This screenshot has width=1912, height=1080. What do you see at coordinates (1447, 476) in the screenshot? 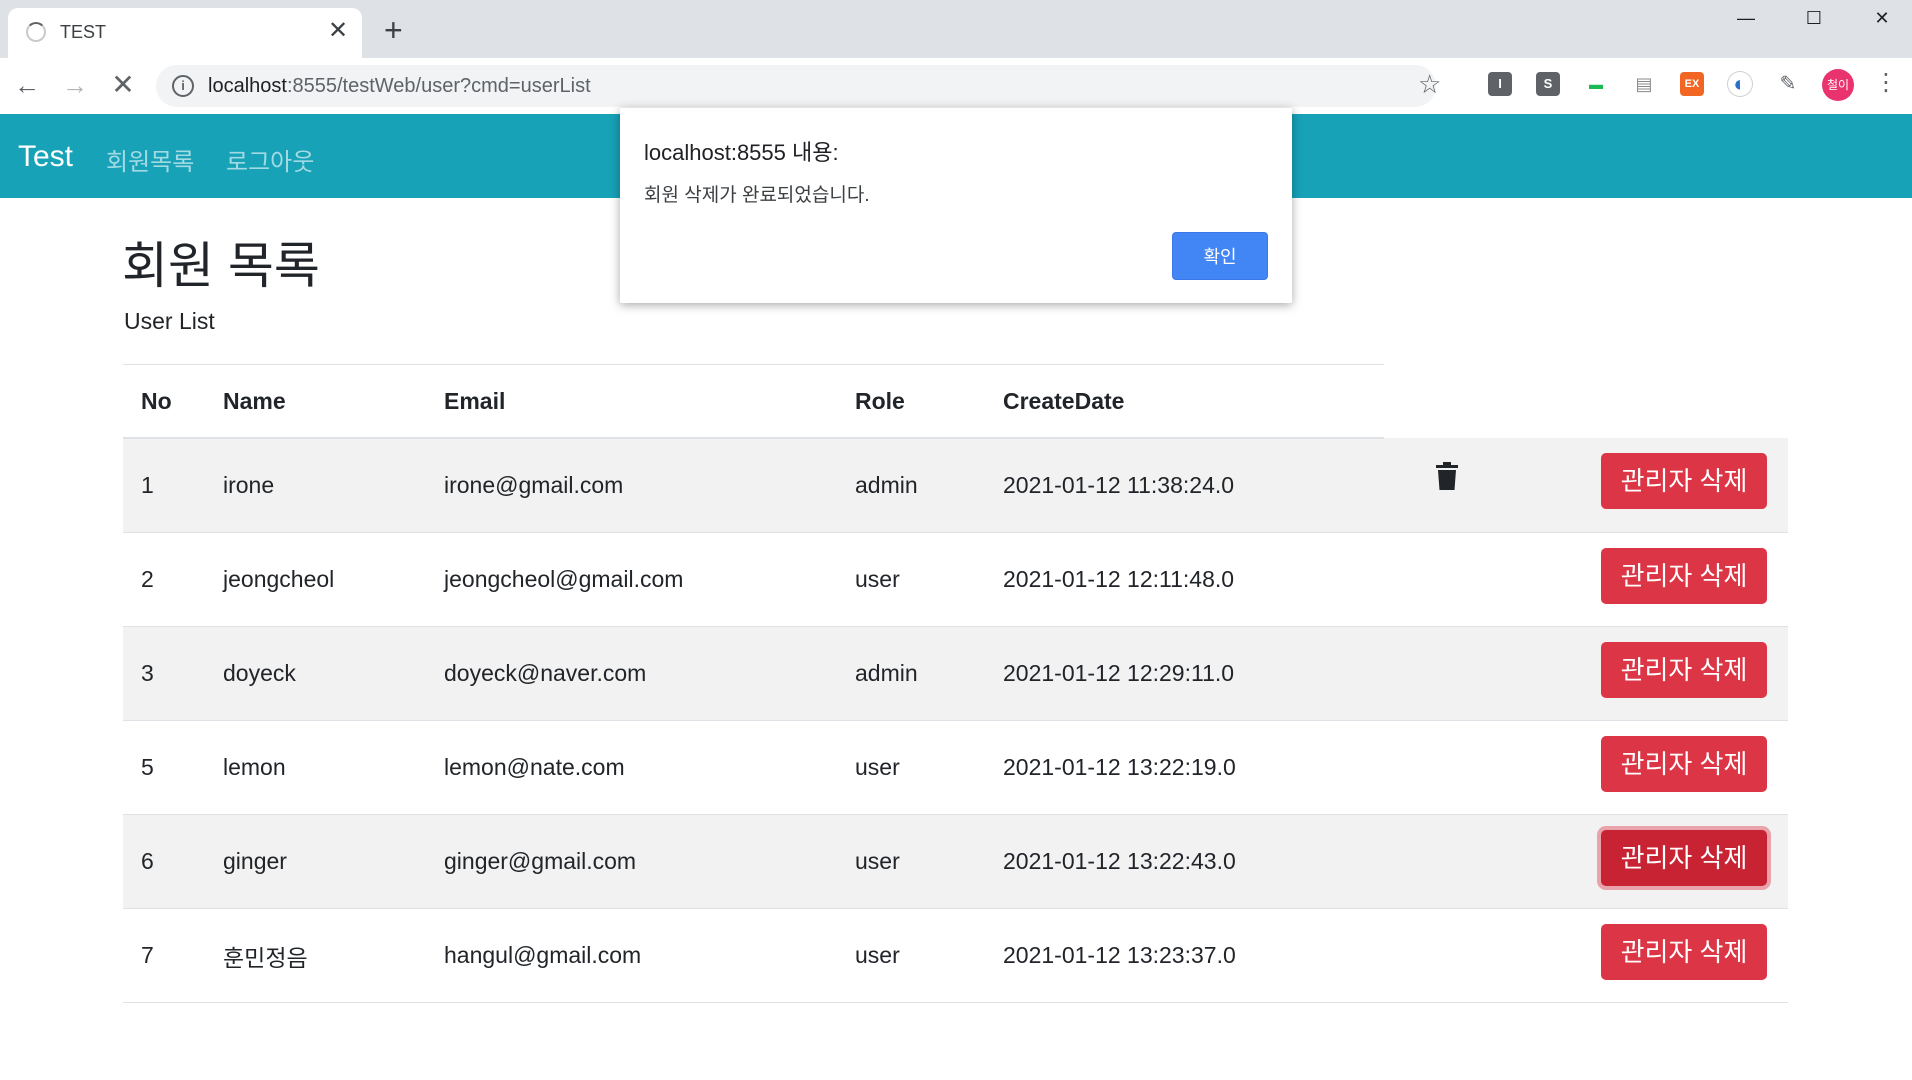
I see `trash-icon` at bounding box center [1447, 476].